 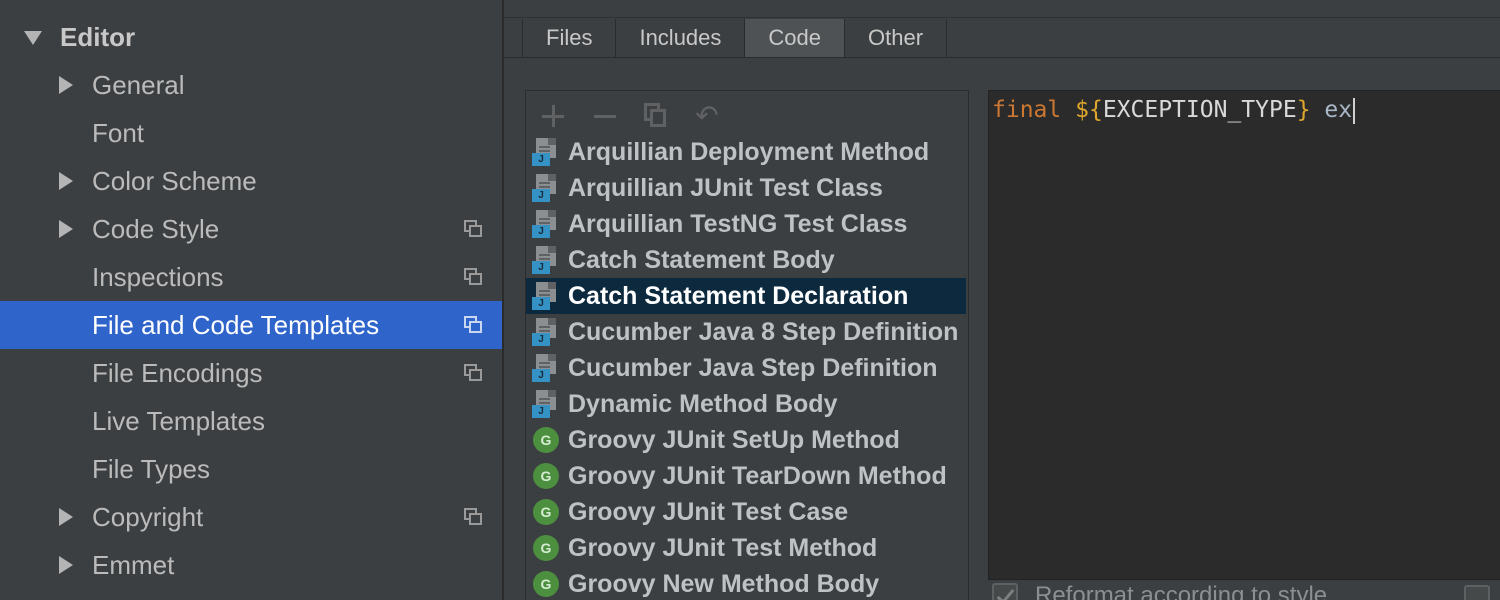 What do you see at coordinates (158, 276) in the screenshot?
I see `sidebar-item-label: Inspections` at bounding box center [158, 276].